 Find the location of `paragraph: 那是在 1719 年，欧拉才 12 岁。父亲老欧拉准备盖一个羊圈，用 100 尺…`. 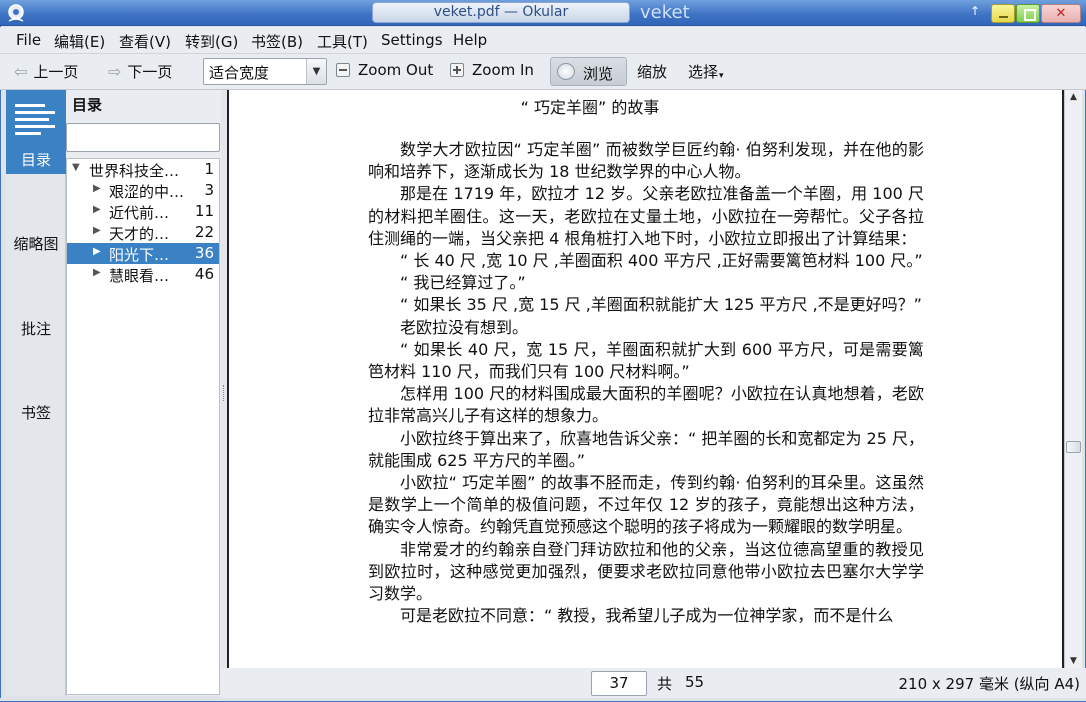

paragraph: 那是在 1719 年，欧拉才 12 岁。父亲老欧拉准备盖一个羊圈，用 100 尺… is located at coordinates (646, 216).